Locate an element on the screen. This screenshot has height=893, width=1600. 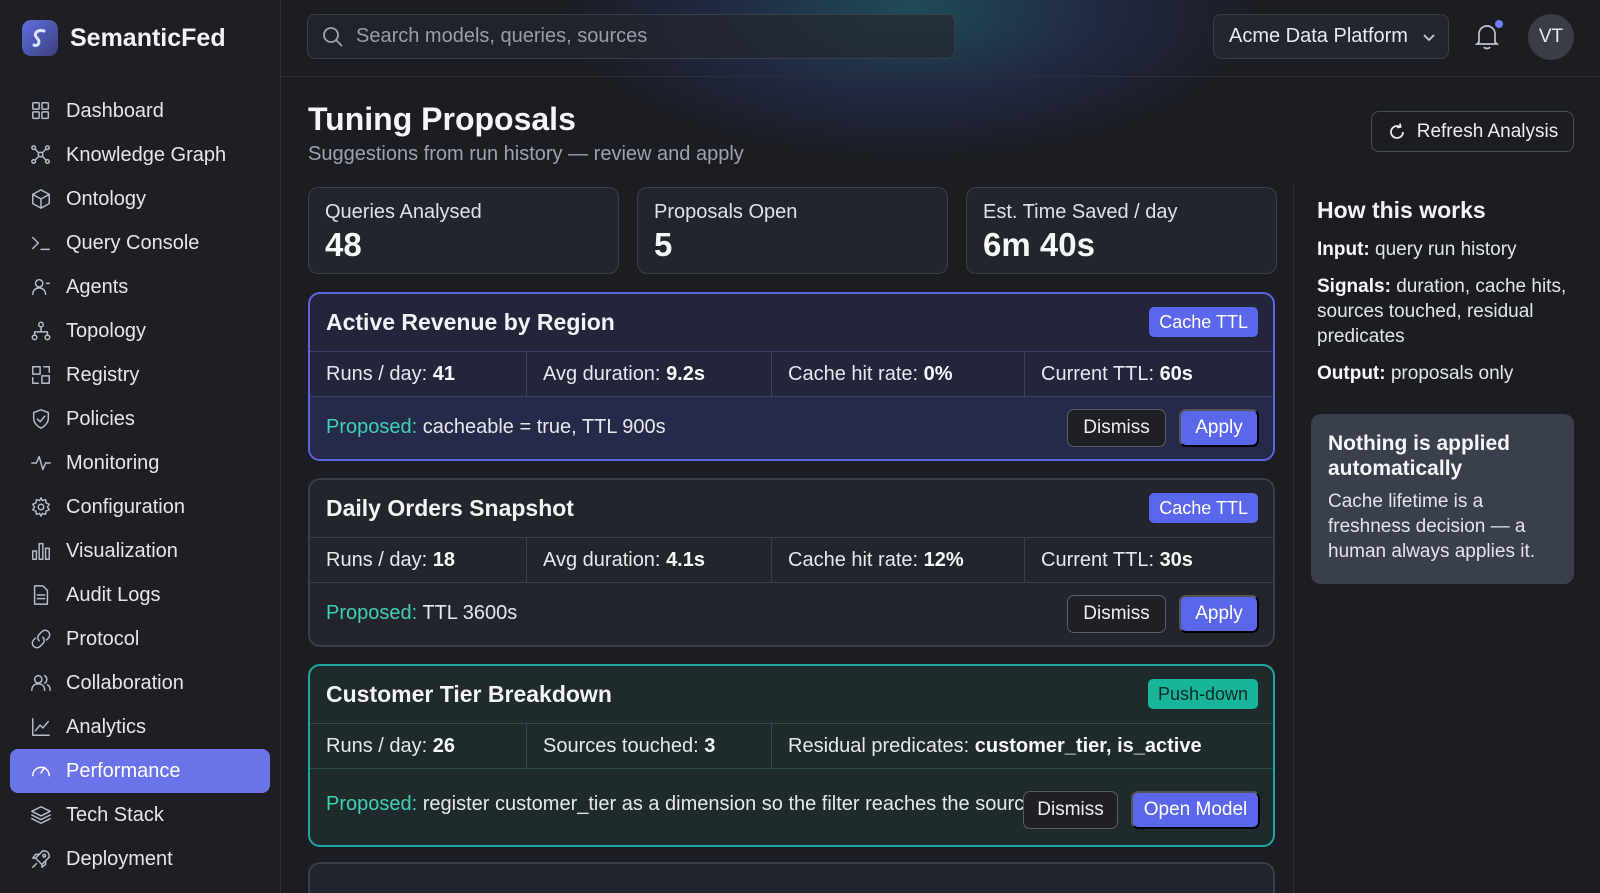
metric-cache-hit: Cache hit rate: 0% is located at coordinates (898, 374).